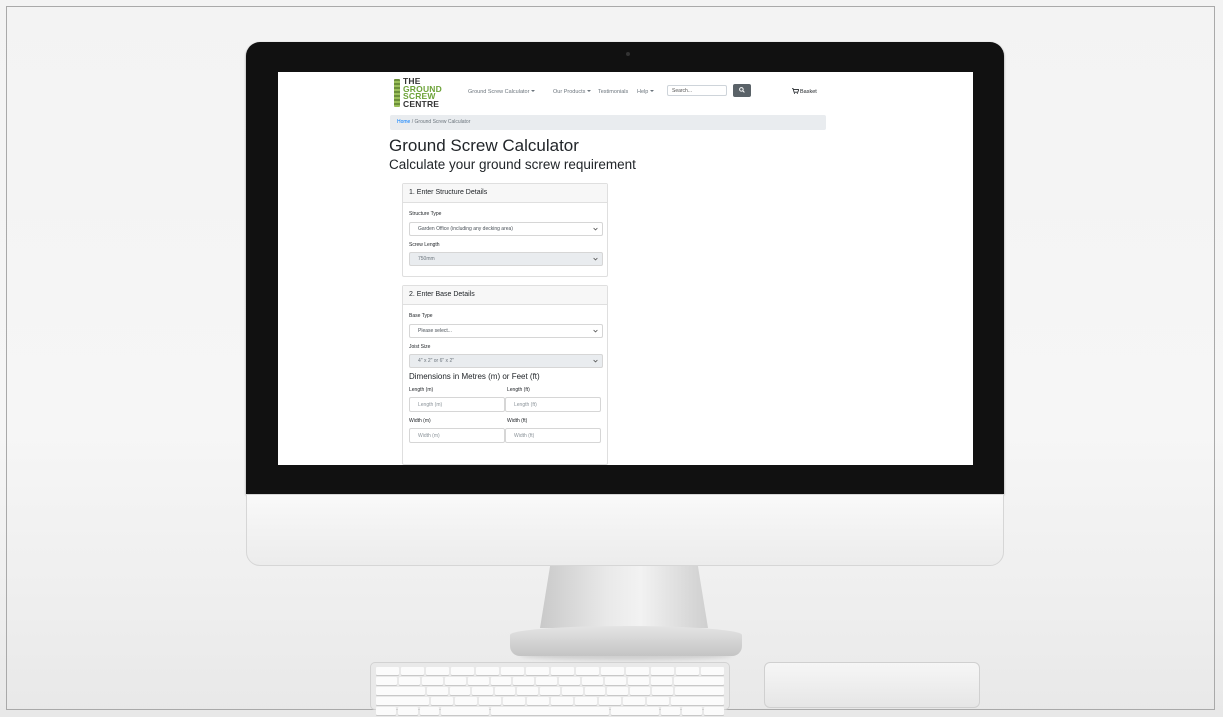  Describe the element at coordinates (442, 122) in the screenshot. I see `breadcrumb-current: Ground Screw Calculator` at that location.